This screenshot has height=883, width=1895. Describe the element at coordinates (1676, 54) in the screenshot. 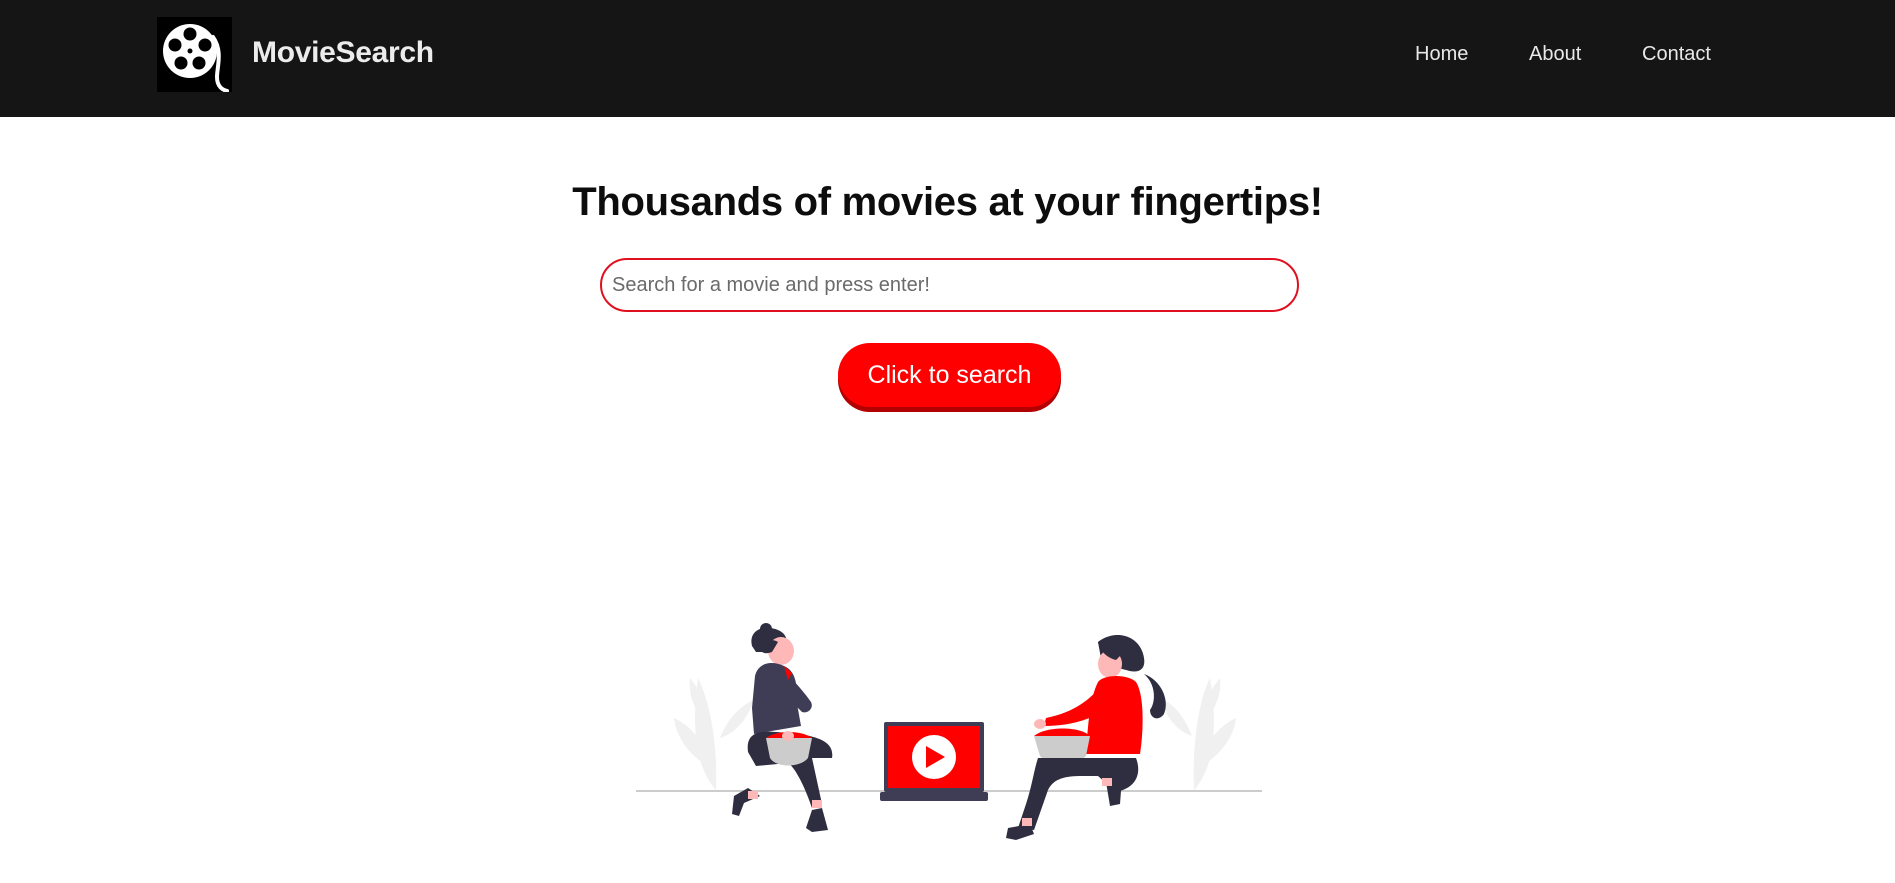

I see `nav-link-contact: Contact` at that location.